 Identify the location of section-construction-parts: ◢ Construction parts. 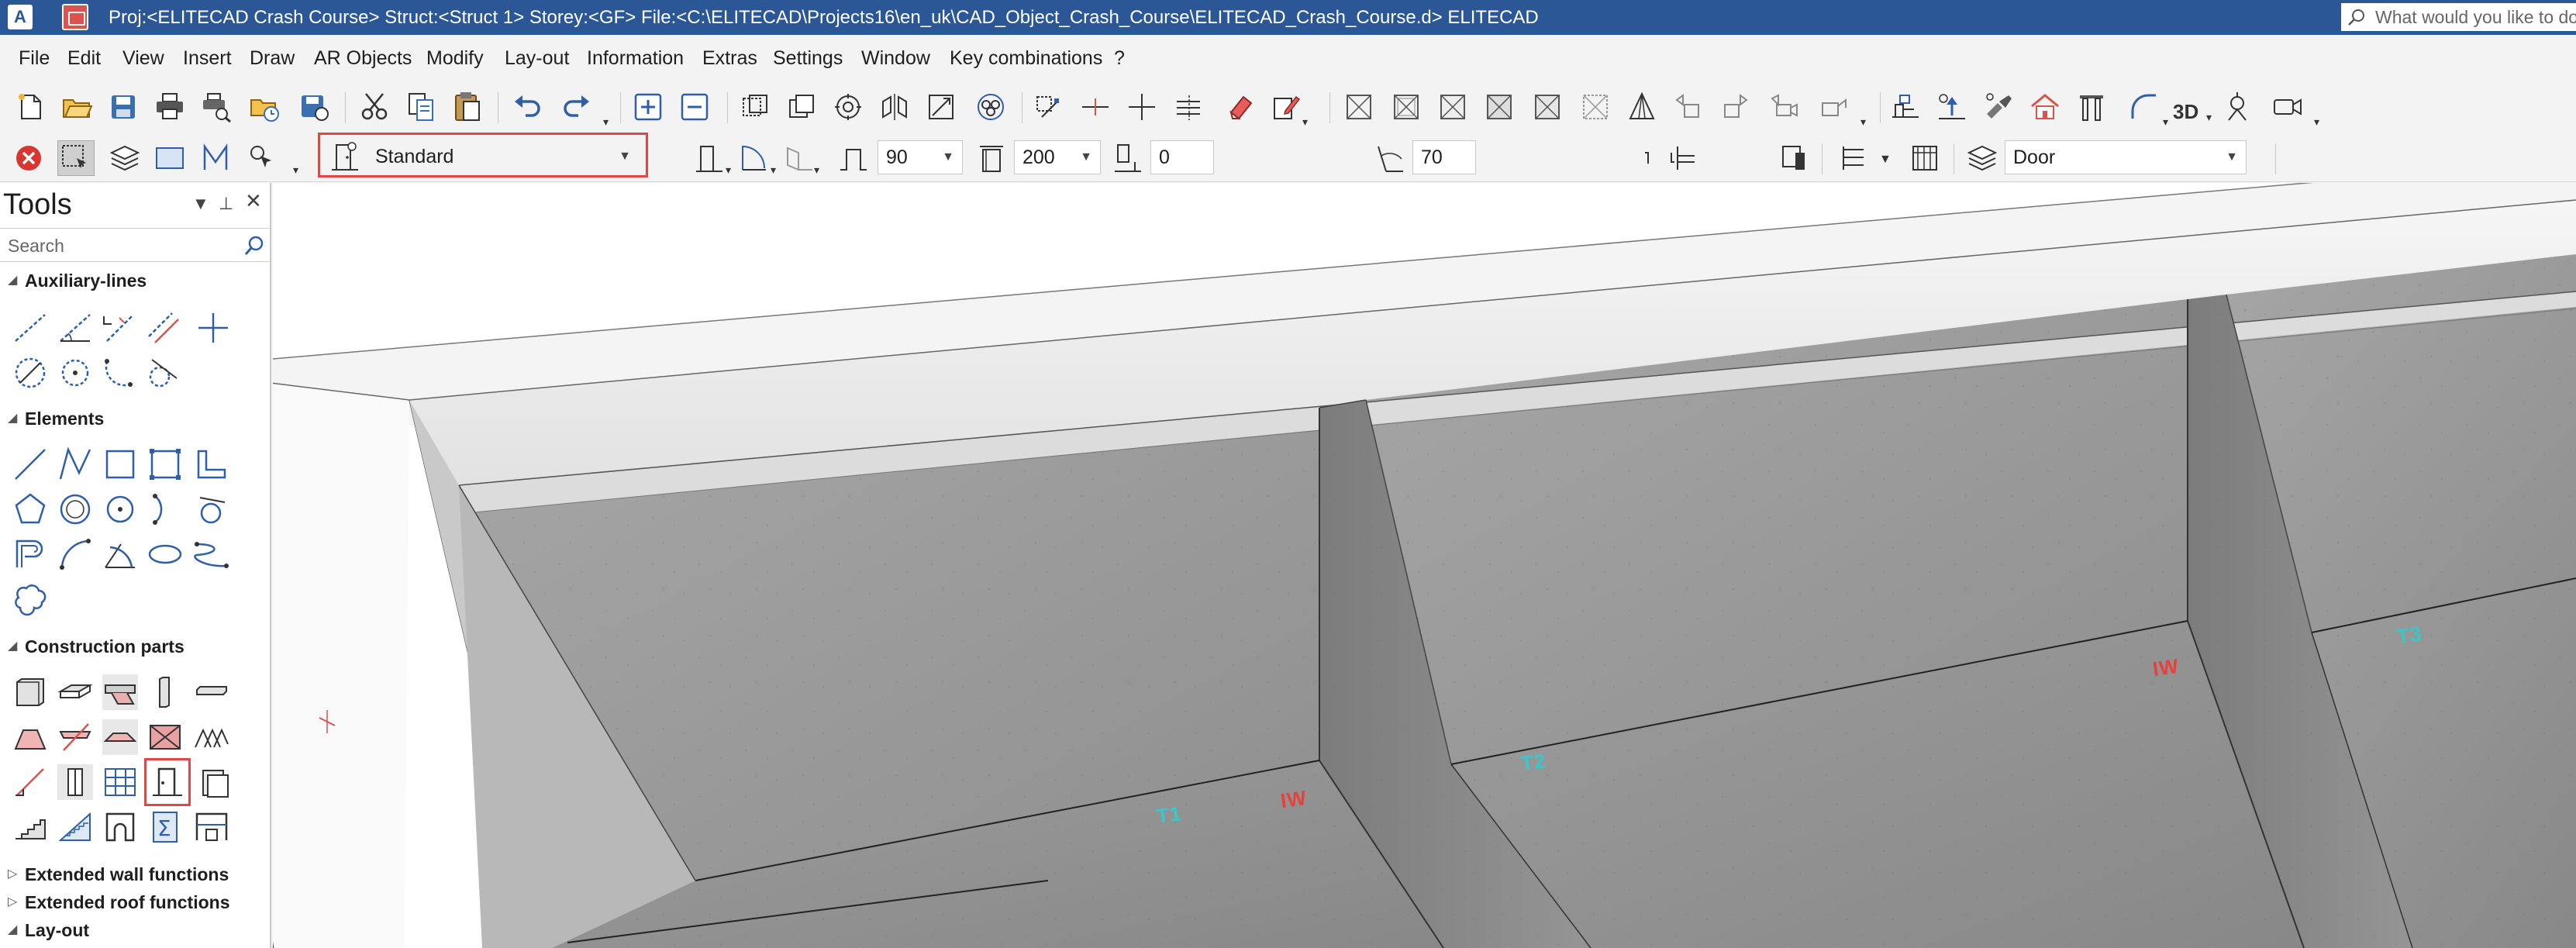
(92, 646).